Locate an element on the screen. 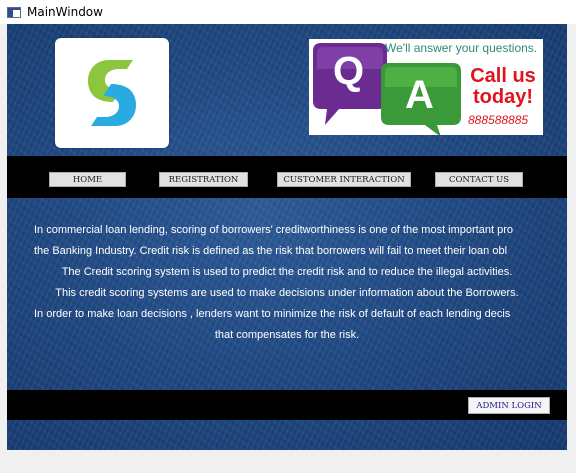 The height and width of the screenshot is (473, 576). call-line-1: Call us is located at coordinates (503, 76).